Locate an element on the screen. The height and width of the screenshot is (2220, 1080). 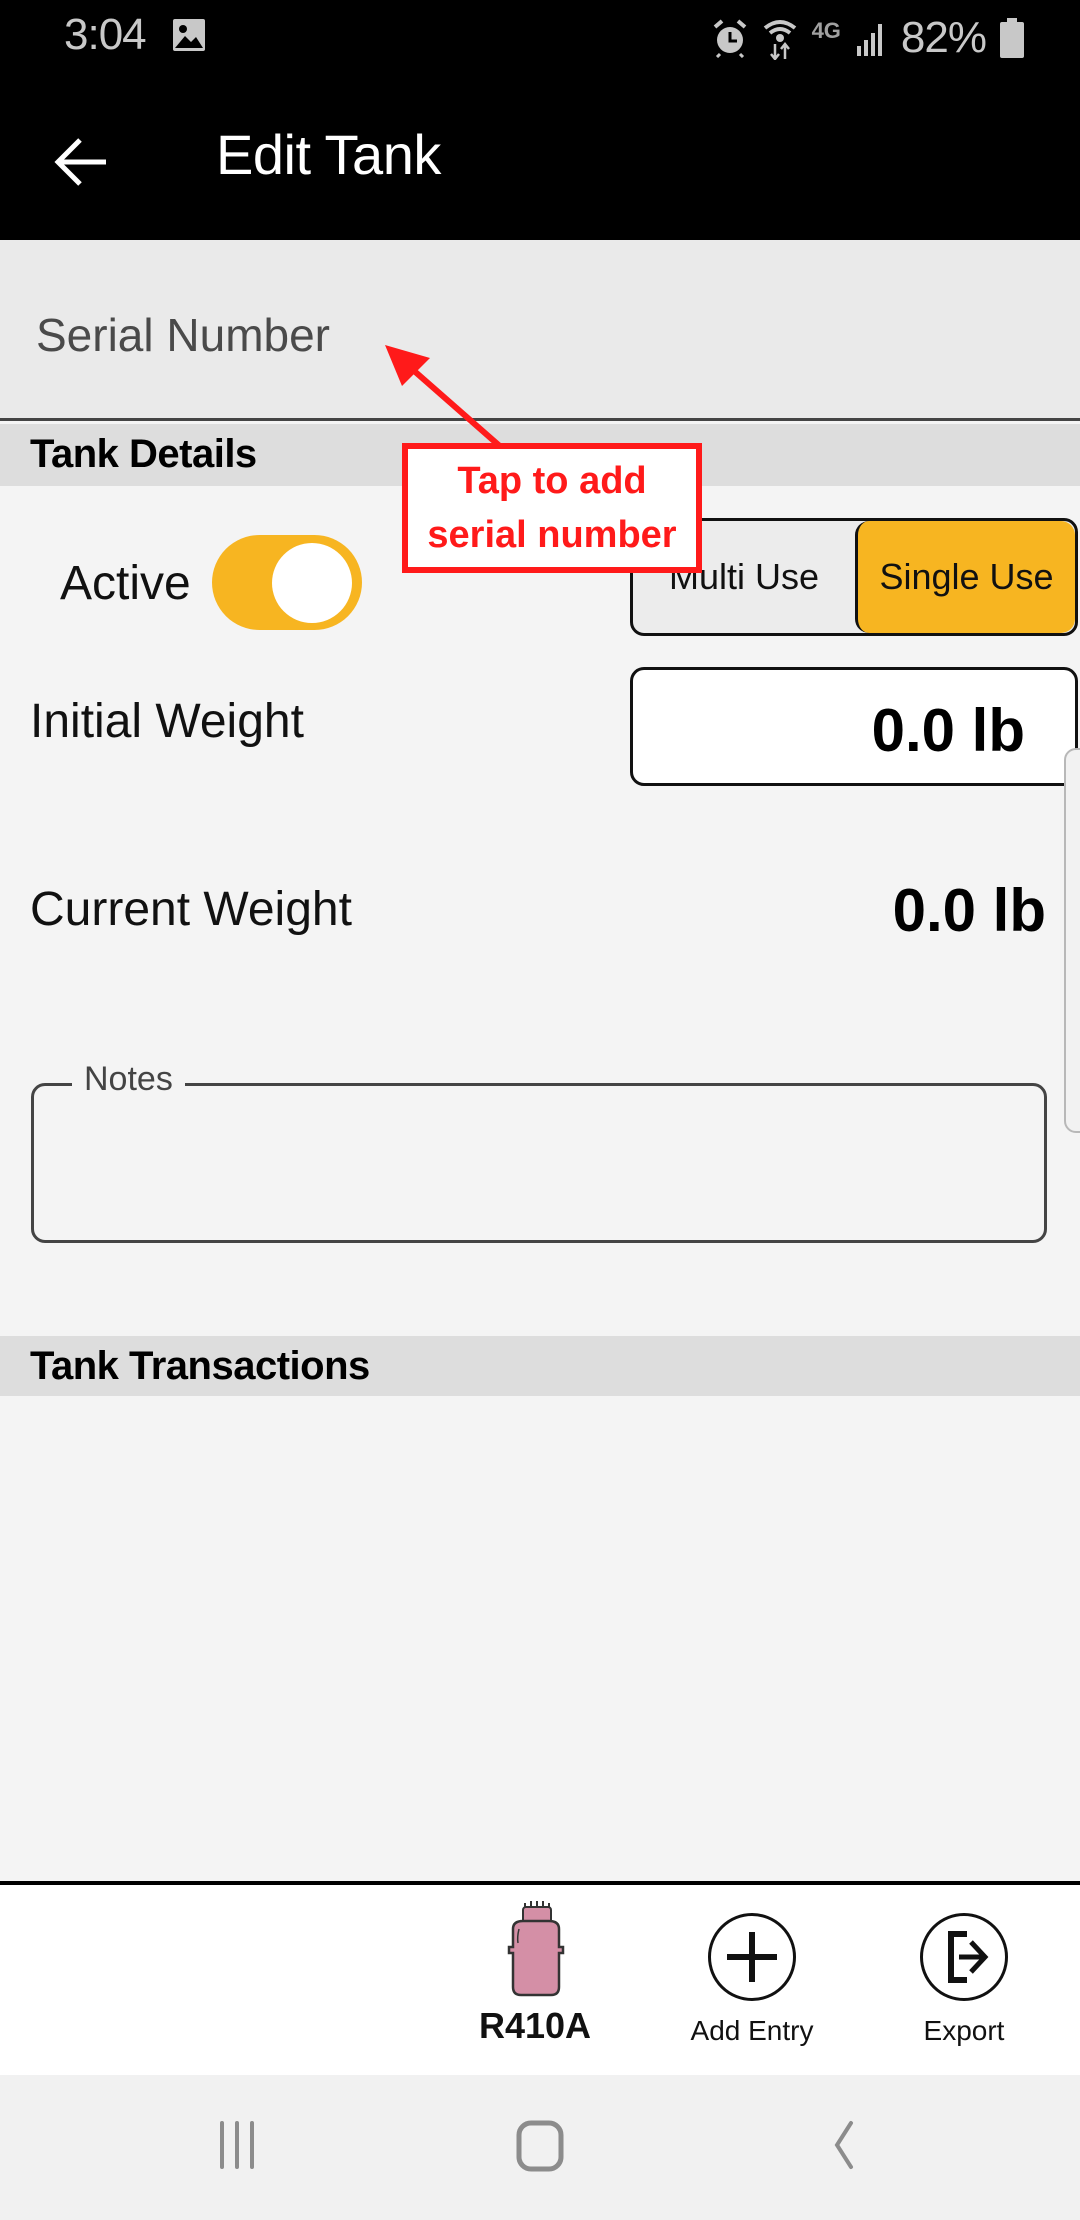
4g-lte-icon: 4G is located at coordinates (826, 30).